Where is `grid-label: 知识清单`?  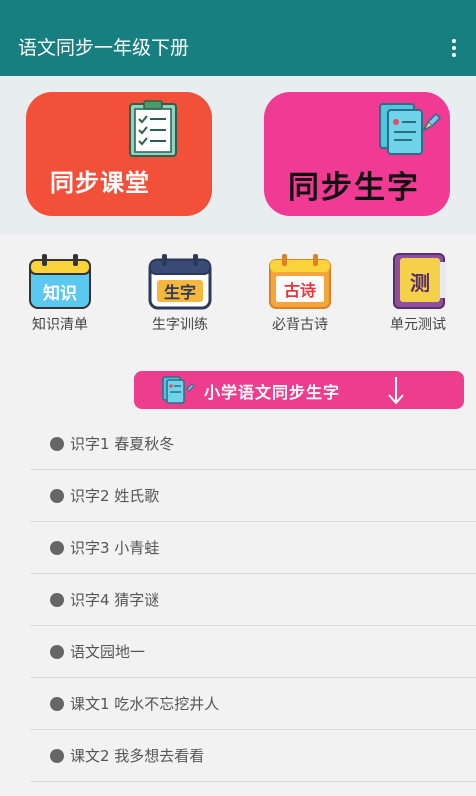
grid-label: 知识清单 is located at coordinates (60, 325).